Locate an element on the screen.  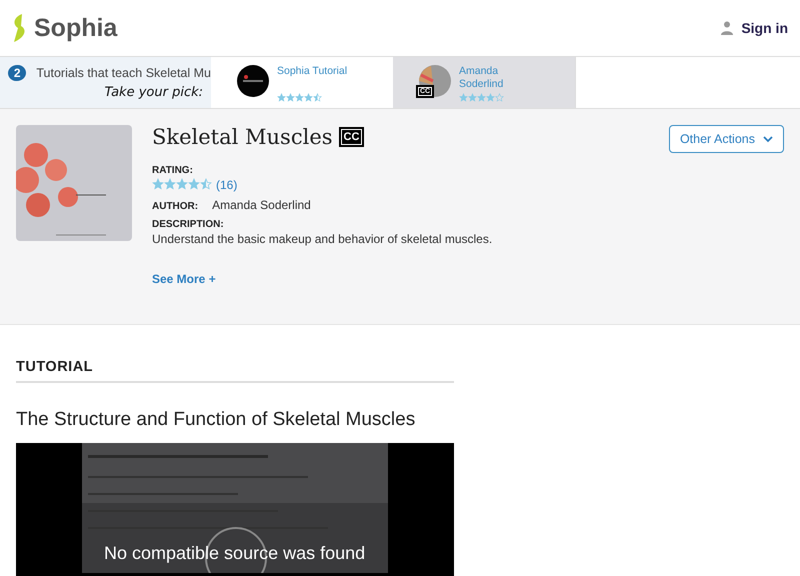
author-label: AUTHOR: is located at coordinates (175, 206).